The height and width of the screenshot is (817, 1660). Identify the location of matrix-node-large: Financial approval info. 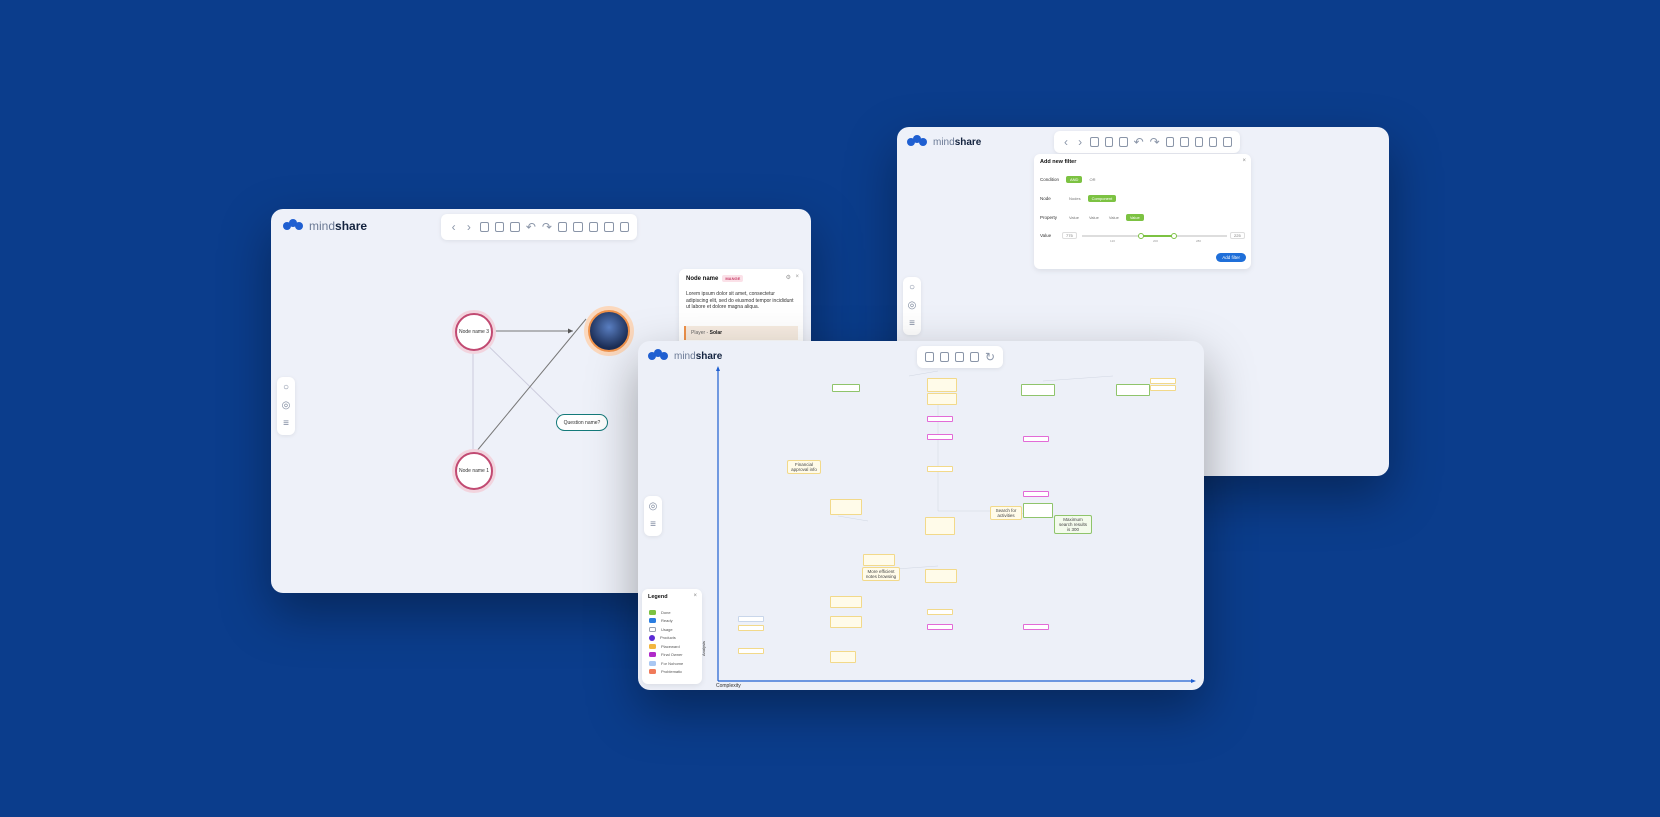
(804, 467).